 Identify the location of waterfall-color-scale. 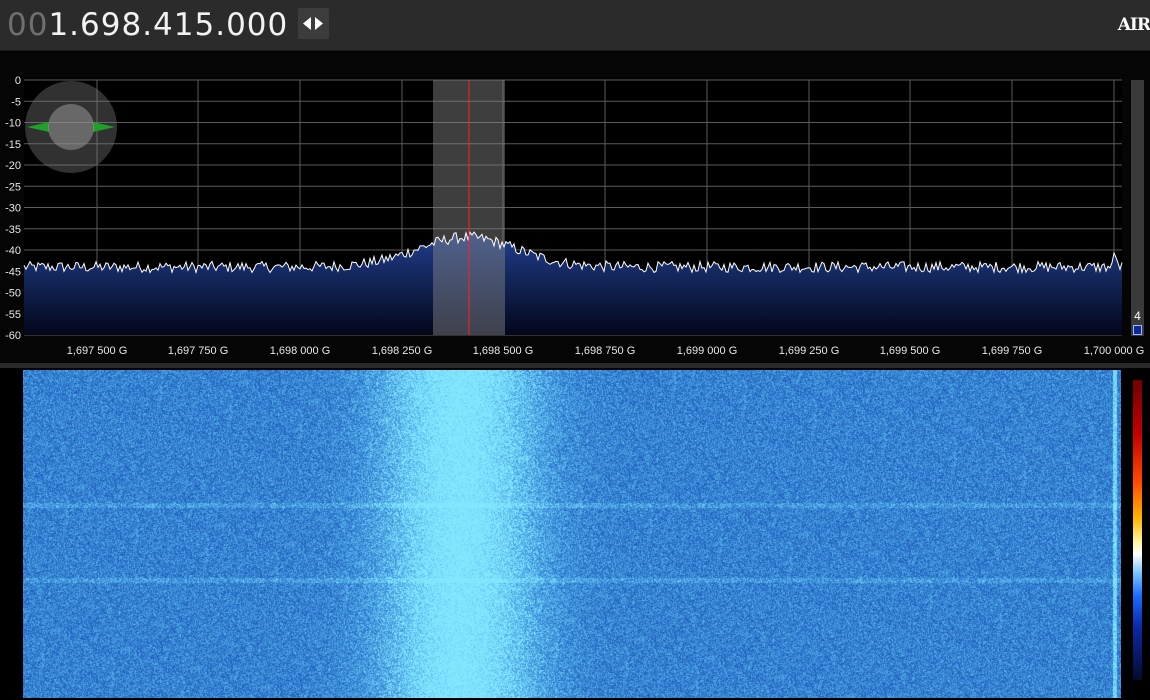
(1137, 530).